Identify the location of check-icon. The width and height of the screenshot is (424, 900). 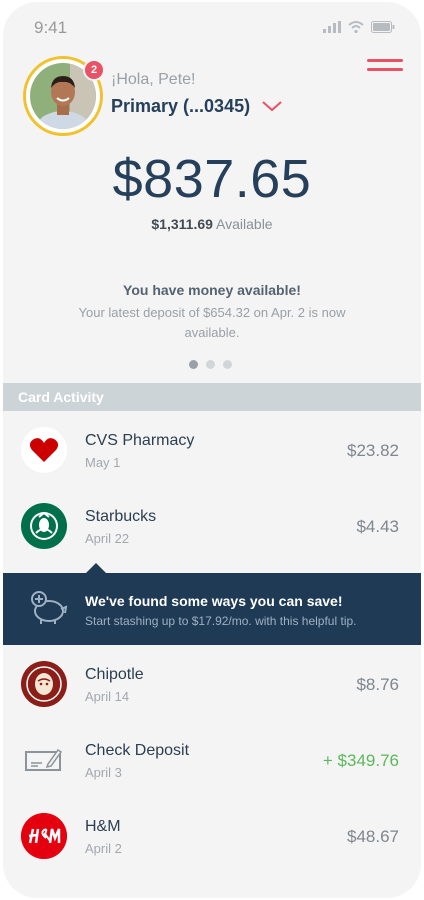
(44, 760).